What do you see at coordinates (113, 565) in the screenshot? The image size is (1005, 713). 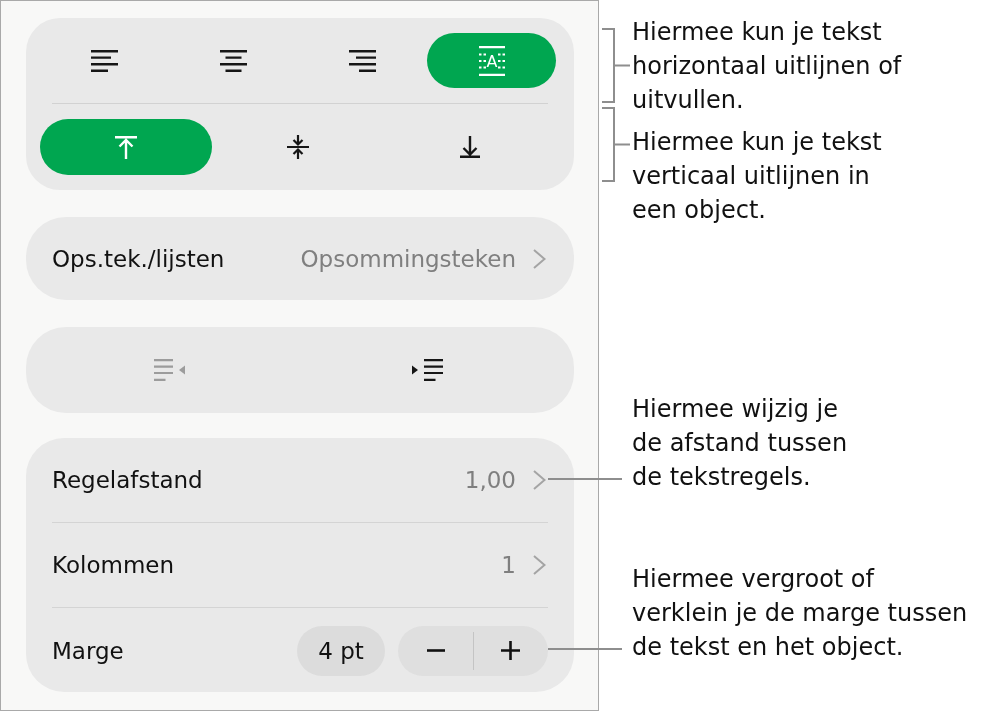 I see `row-label: Kolommen` at bounding box center [113, 565].